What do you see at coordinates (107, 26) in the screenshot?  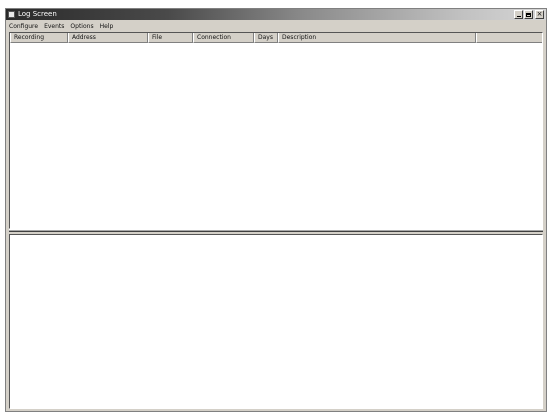 I see `menu-help: Help` at bounding box center [107, 26].